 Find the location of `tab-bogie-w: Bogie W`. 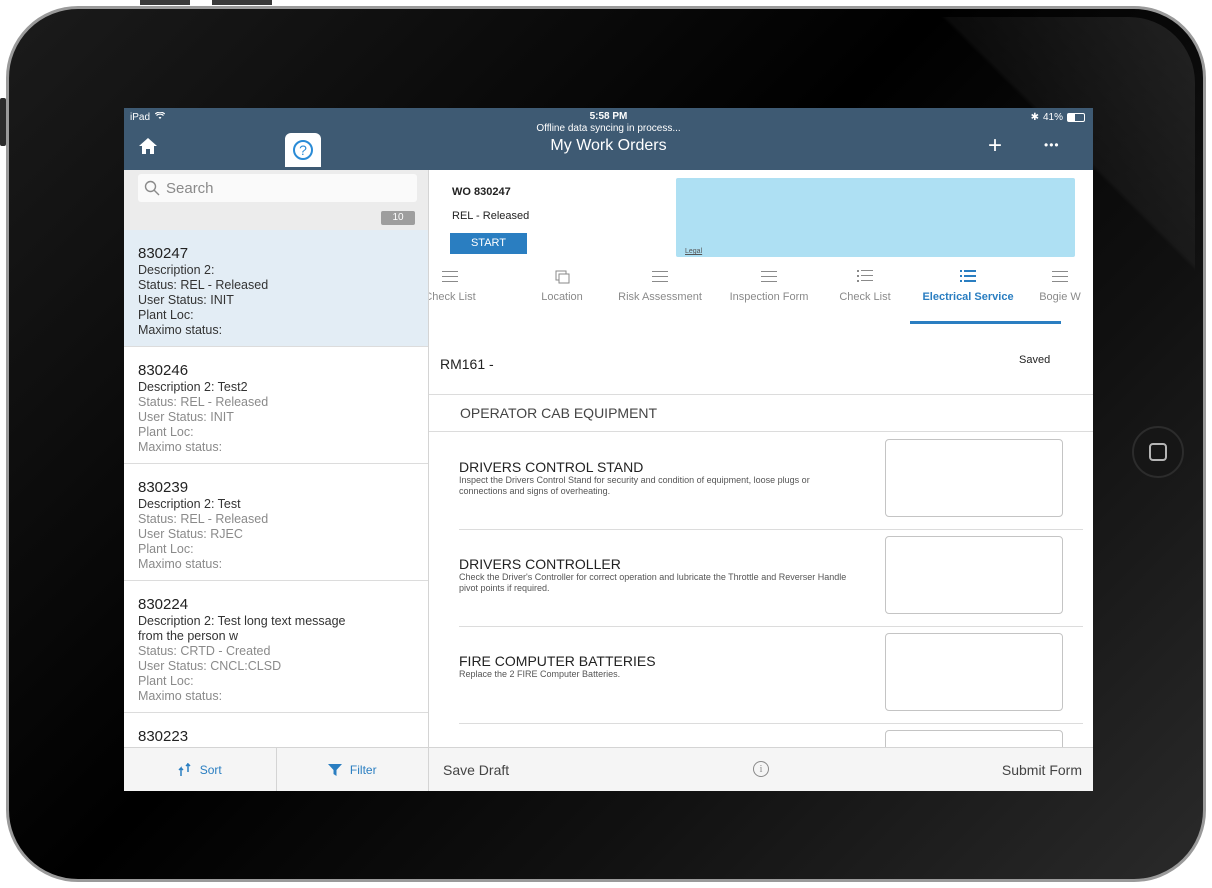

tab-bogie-w: Bogie W is located at coordinates (1059, 294).